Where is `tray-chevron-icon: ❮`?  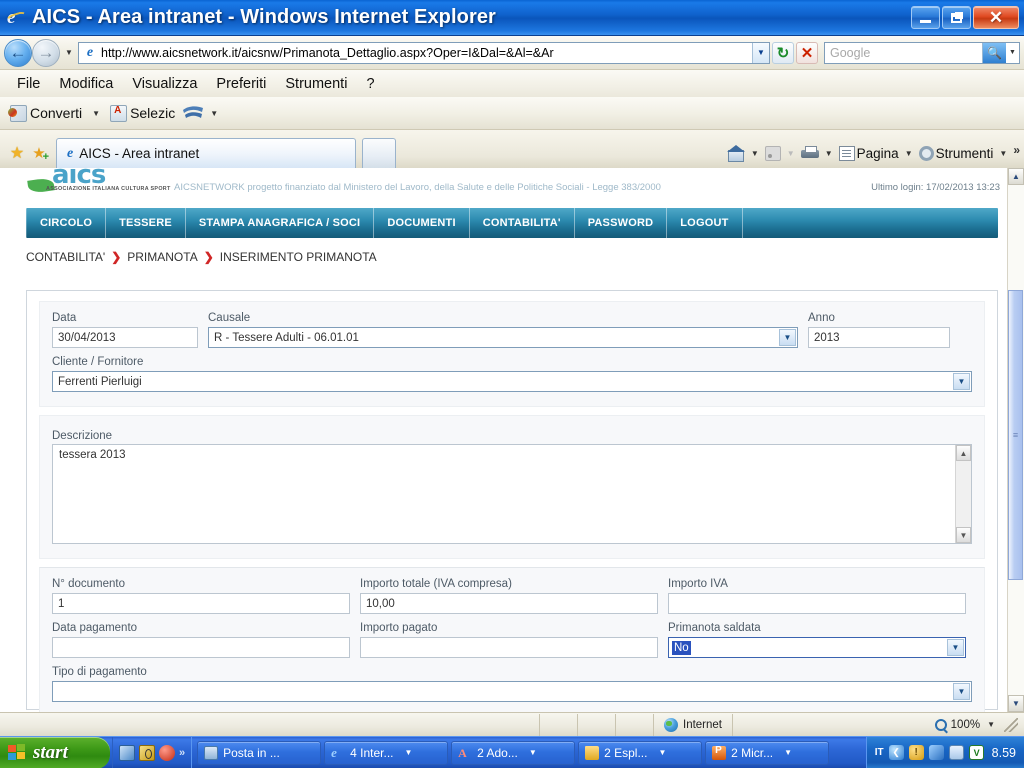
tray-chevron-icon: ❮ is located at coordinates (896, 752).